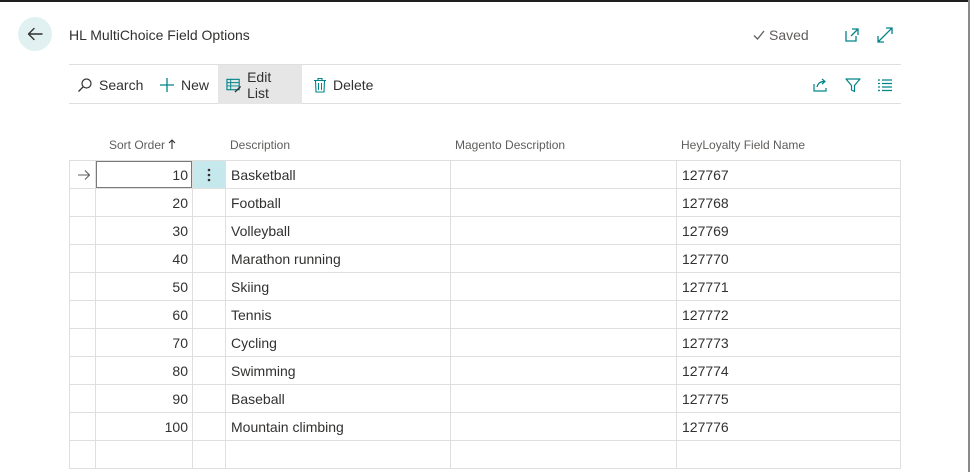 This screenshot has width=970, height=472. I want to click on list-view-button, so click(885, 85).